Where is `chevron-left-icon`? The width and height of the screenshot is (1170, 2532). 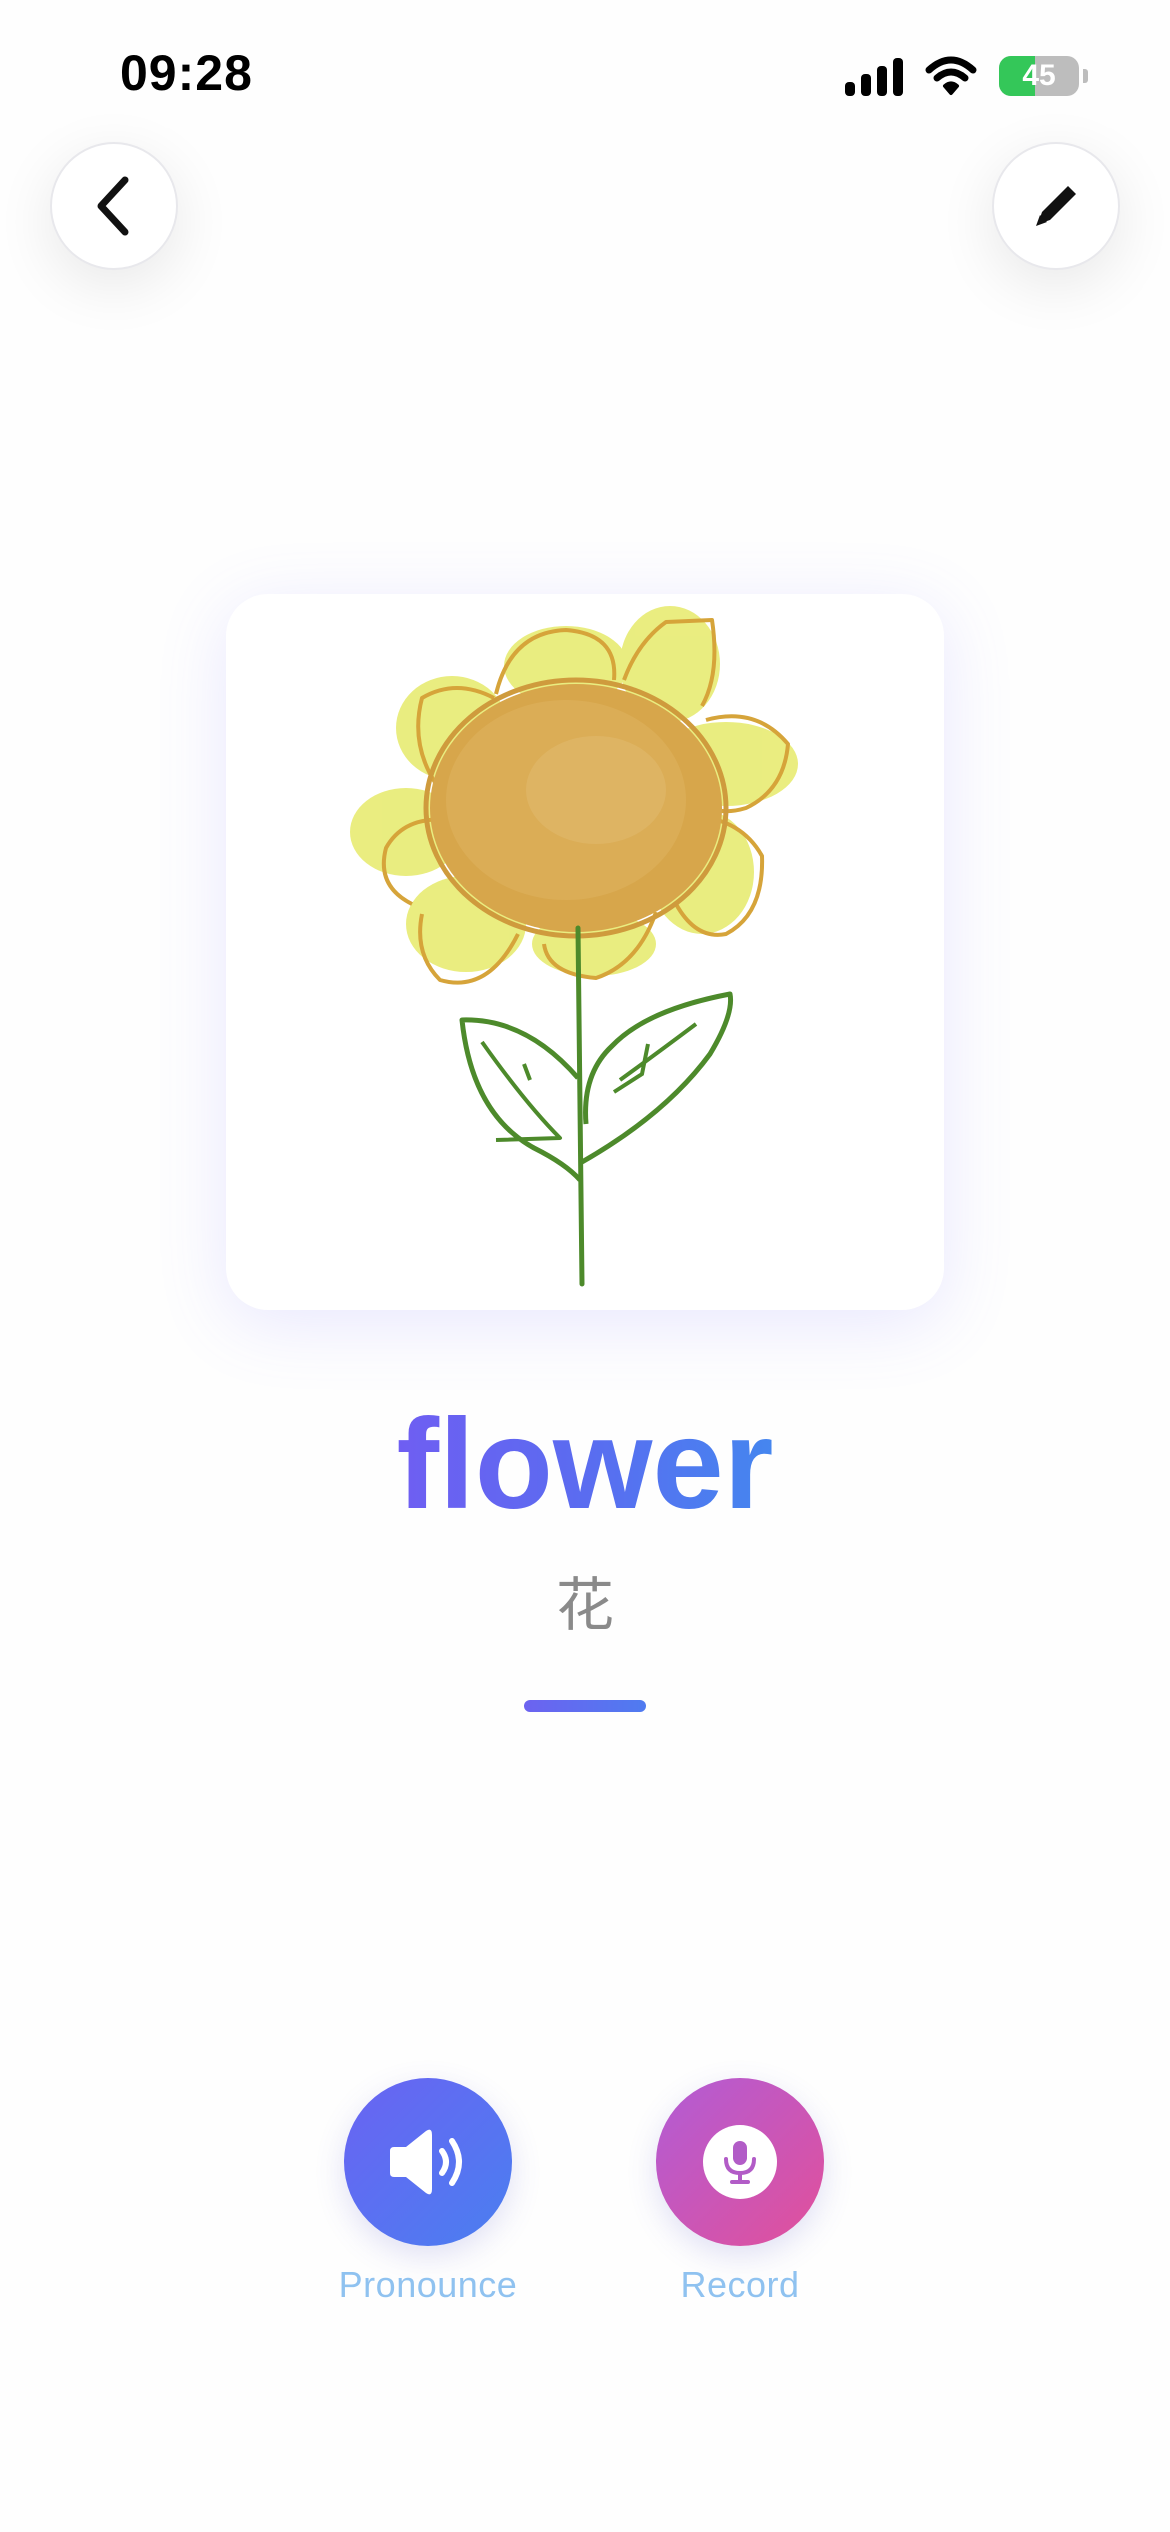 chevron-left-icon is located at coordinates (113, 206).